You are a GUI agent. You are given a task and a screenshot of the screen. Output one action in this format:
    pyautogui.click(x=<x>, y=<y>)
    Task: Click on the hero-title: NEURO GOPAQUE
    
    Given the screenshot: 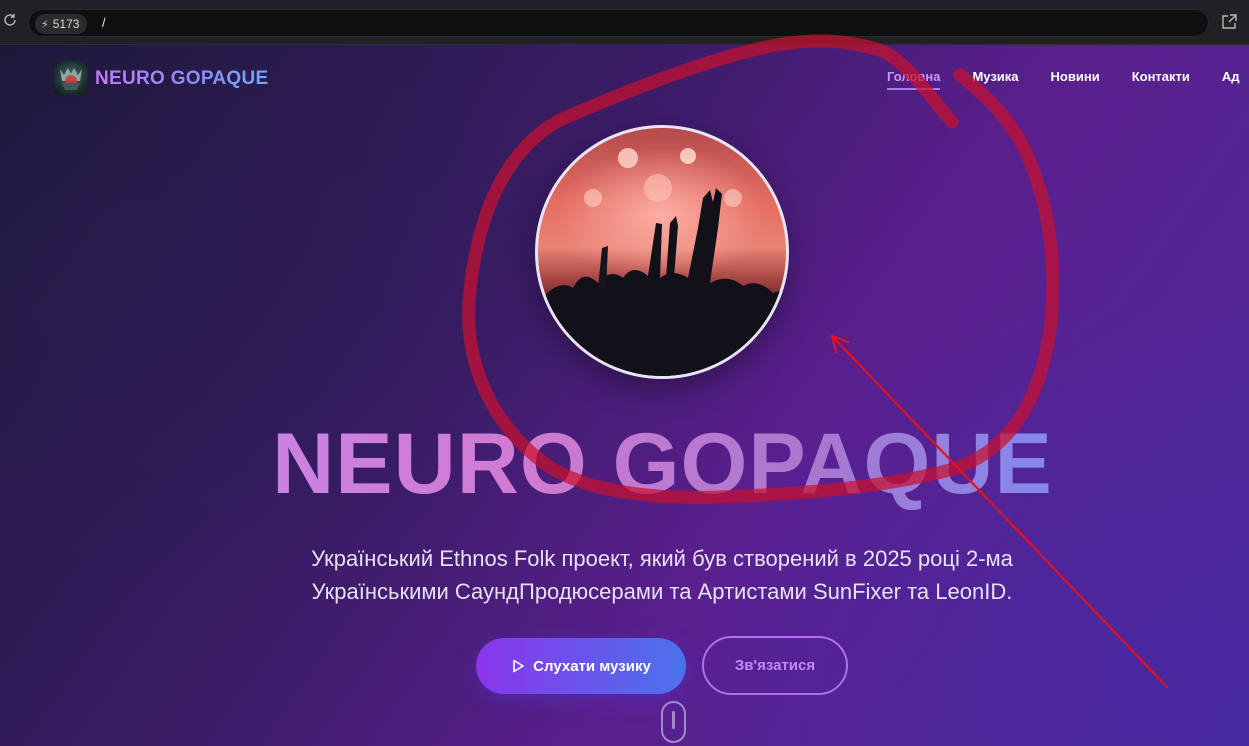 What is the action you would take?
    pyautogui.click(x=624, y=464)
    